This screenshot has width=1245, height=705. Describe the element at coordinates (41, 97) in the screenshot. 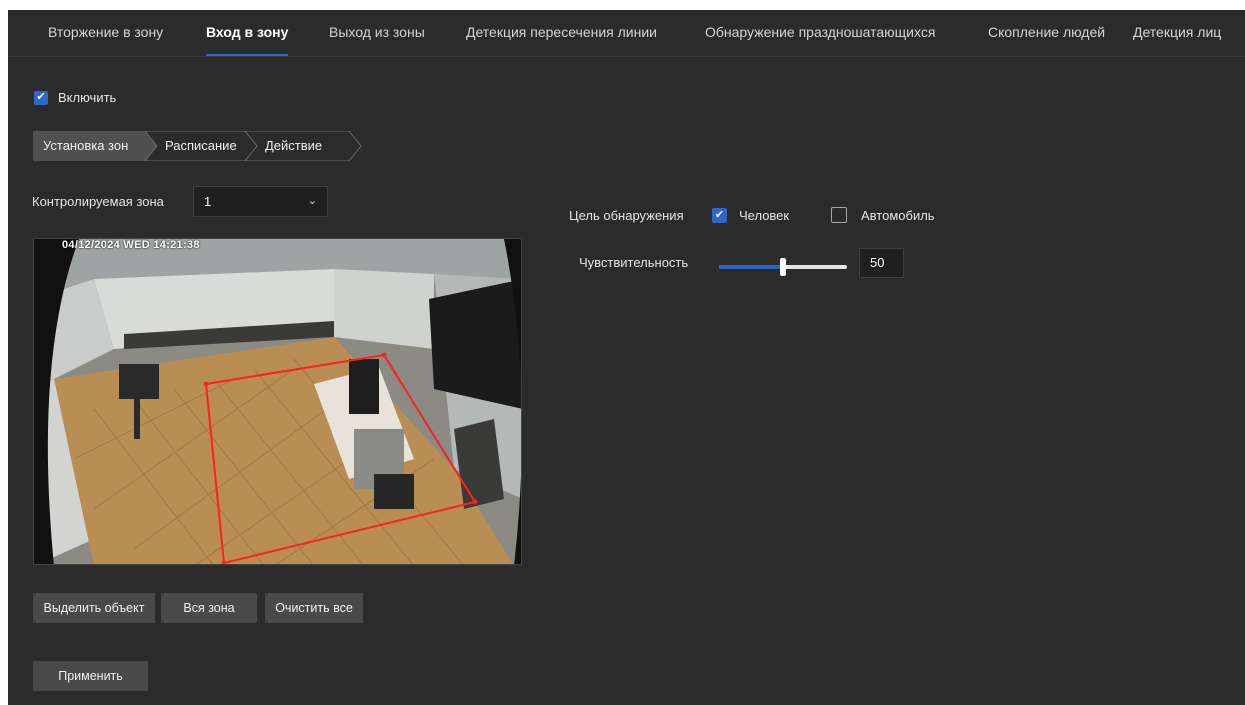

I see `enable-checkbox-icon: ✔` at that location.